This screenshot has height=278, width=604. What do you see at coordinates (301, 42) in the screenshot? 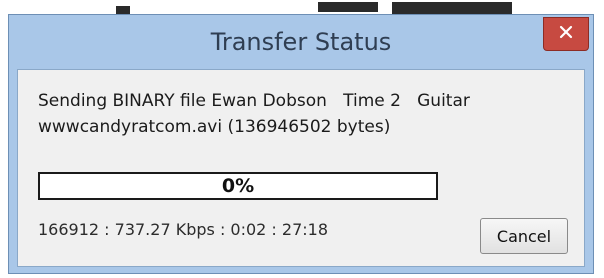
I see `dialog-title: Transfer Status` at bounding box center [301, 42].